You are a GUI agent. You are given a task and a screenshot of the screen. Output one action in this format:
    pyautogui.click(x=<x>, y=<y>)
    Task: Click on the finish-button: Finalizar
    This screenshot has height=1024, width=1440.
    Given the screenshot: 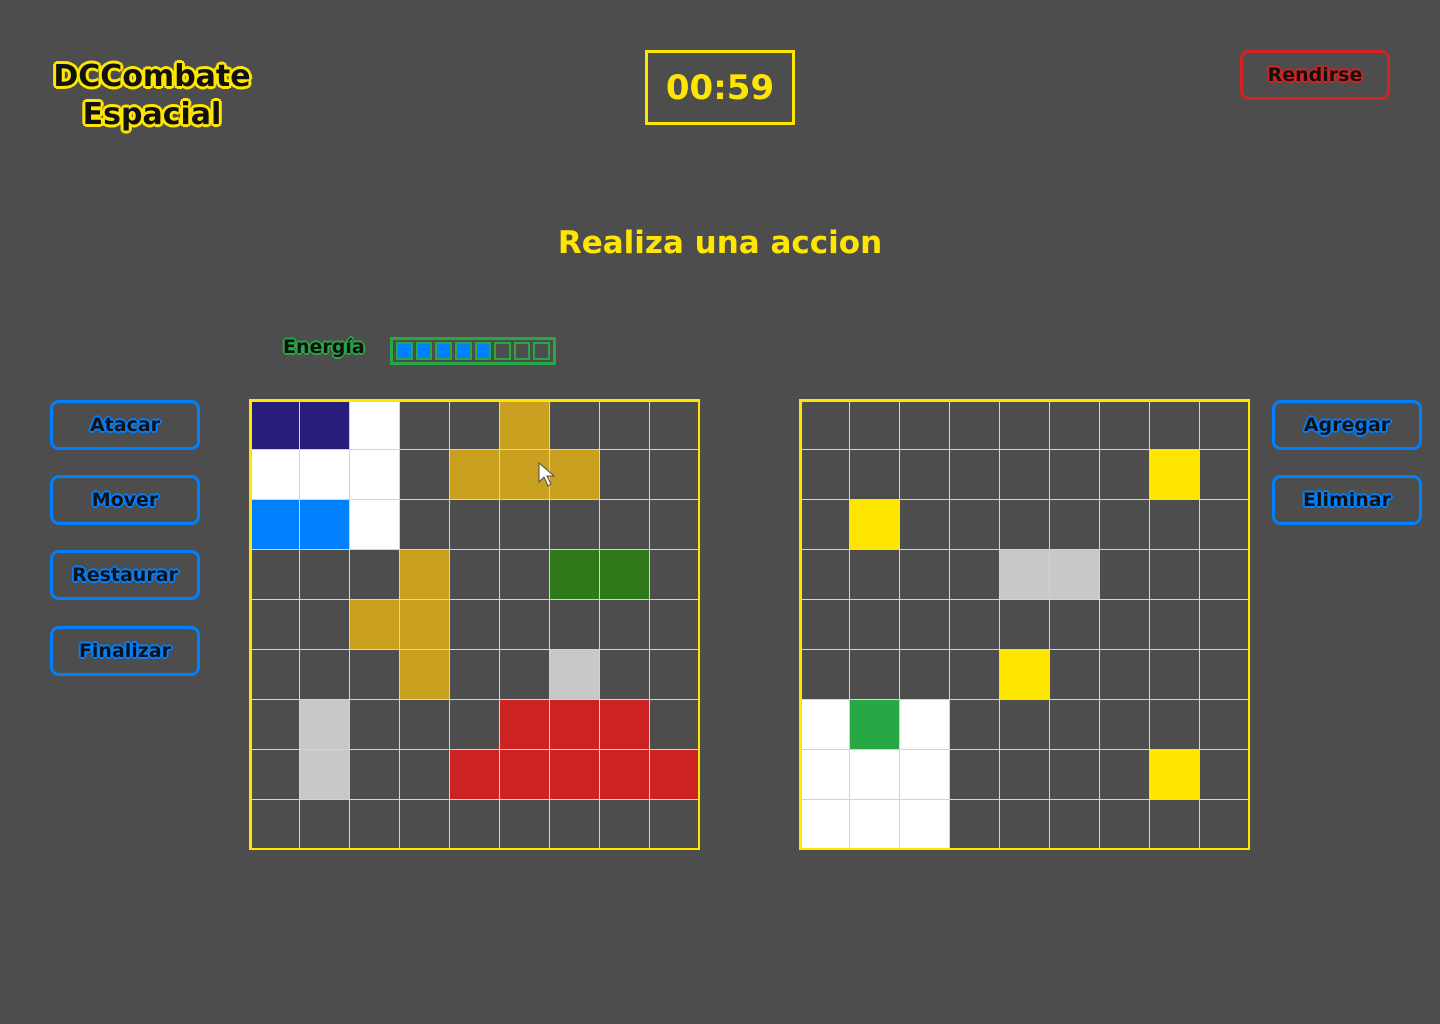 What is the action you would take?
    pyautogui.click(x=125, y=651)
    